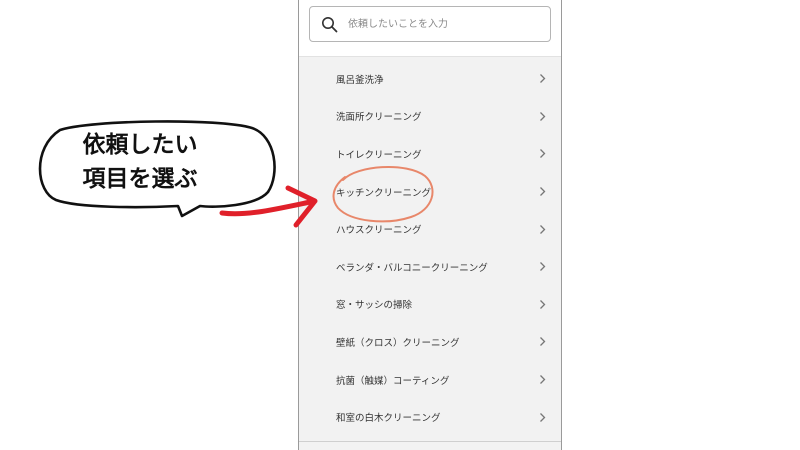 Image resolution: width=800 pixels, height=450 pixels. What do you see at coordinates (329, 24) in the screenshot?
I see `search-icon` at bounding box center [329, 24].